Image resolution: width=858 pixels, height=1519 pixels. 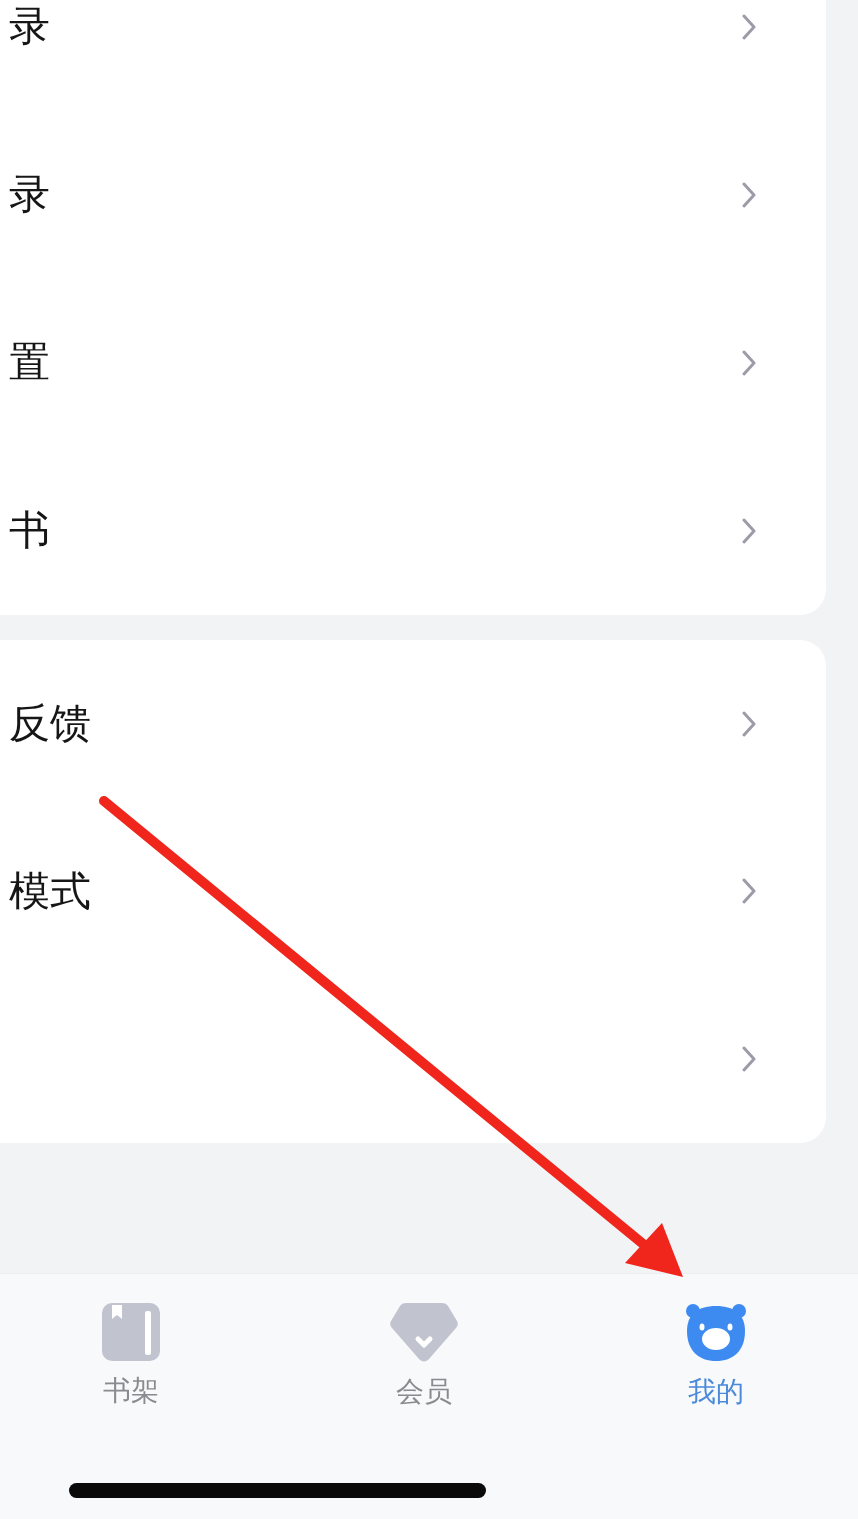 I want to click on book-icon, so click(x=131, y=1332).